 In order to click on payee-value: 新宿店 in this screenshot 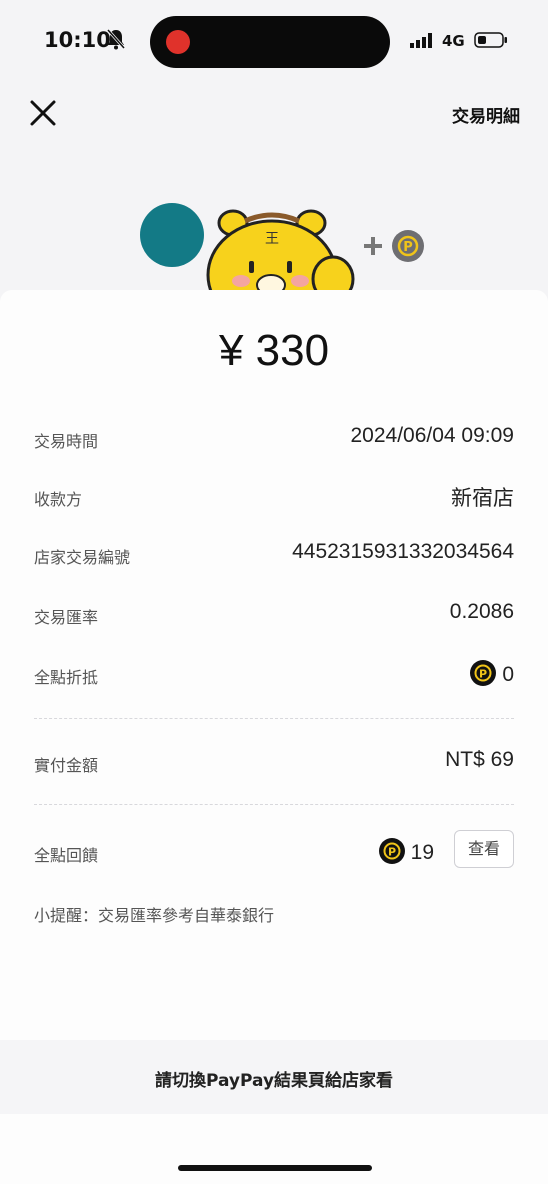, I will do `click(482, 498)`.